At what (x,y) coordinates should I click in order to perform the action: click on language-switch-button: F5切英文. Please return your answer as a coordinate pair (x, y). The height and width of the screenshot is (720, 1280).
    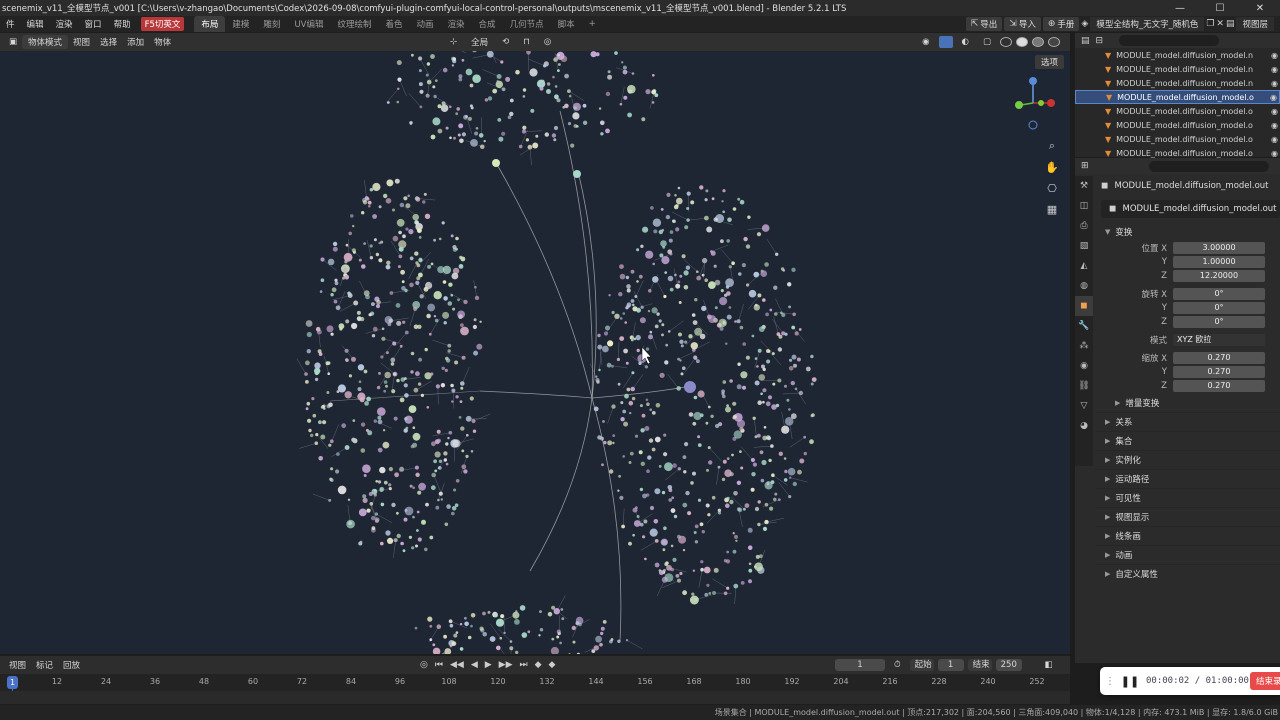
    Looking at the image, I should click on (162, 24).